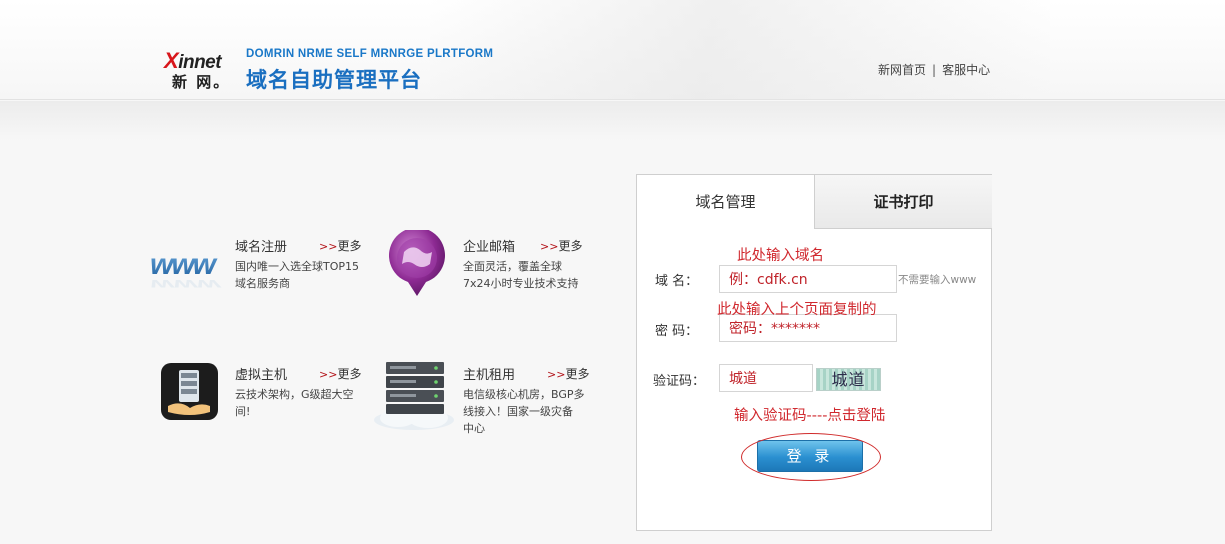 The width and height of the screenshot is (1225, 544). Describe the element at coordinates (294, 403) in the screenshot. I see `service-description: 云技术架构，G级超大空 间!` at that location.